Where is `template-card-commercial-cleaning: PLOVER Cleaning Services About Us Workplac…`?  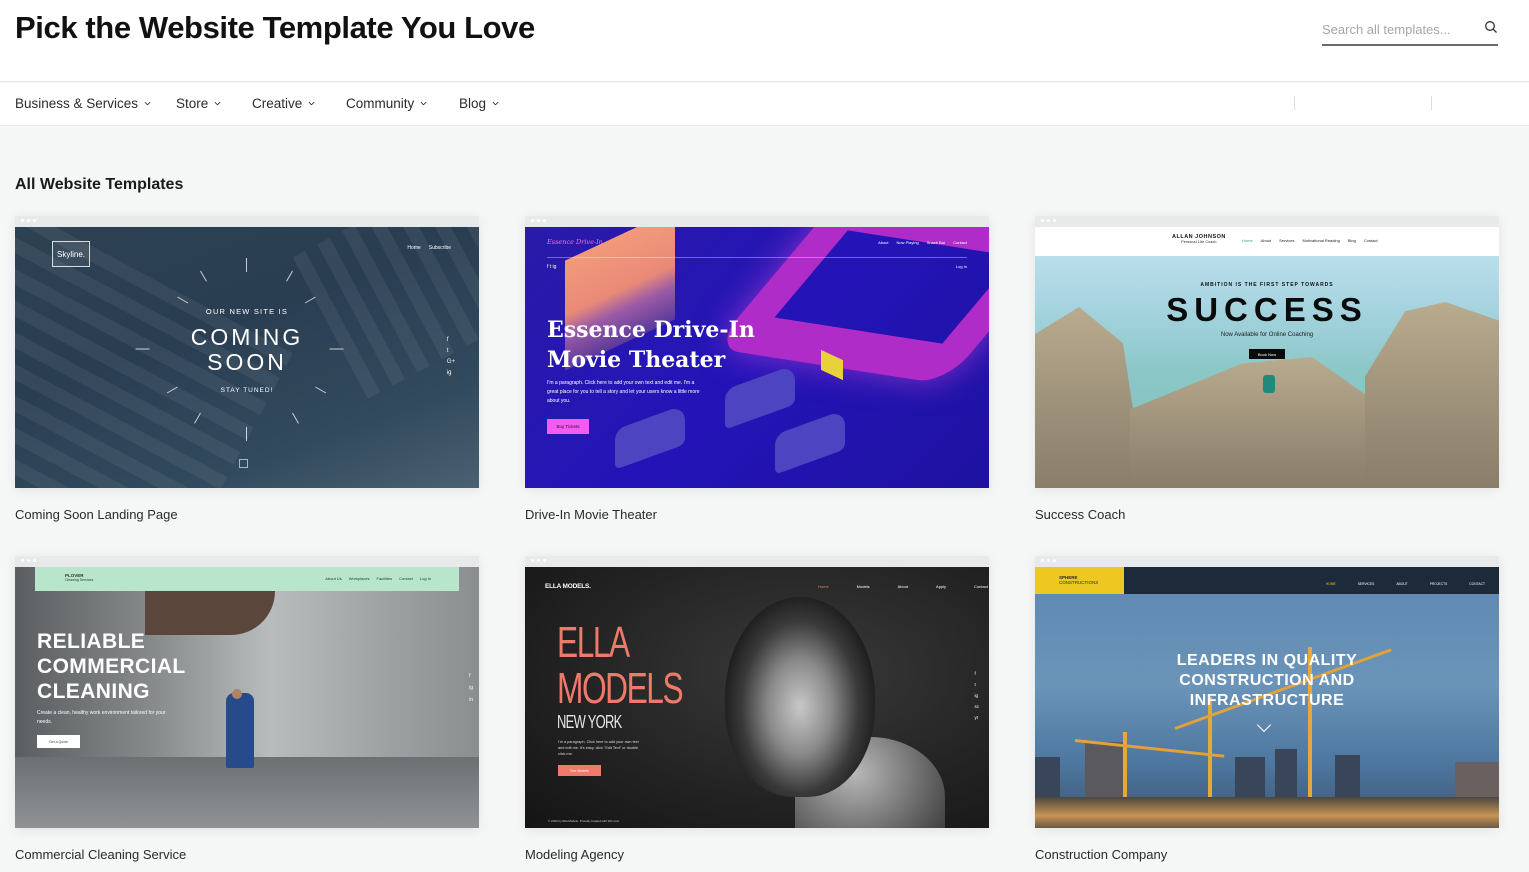
template-card-commercial-cleaning: PLOVER Cleaning Services About Us Workplac… is located at coordinates (247, 709).